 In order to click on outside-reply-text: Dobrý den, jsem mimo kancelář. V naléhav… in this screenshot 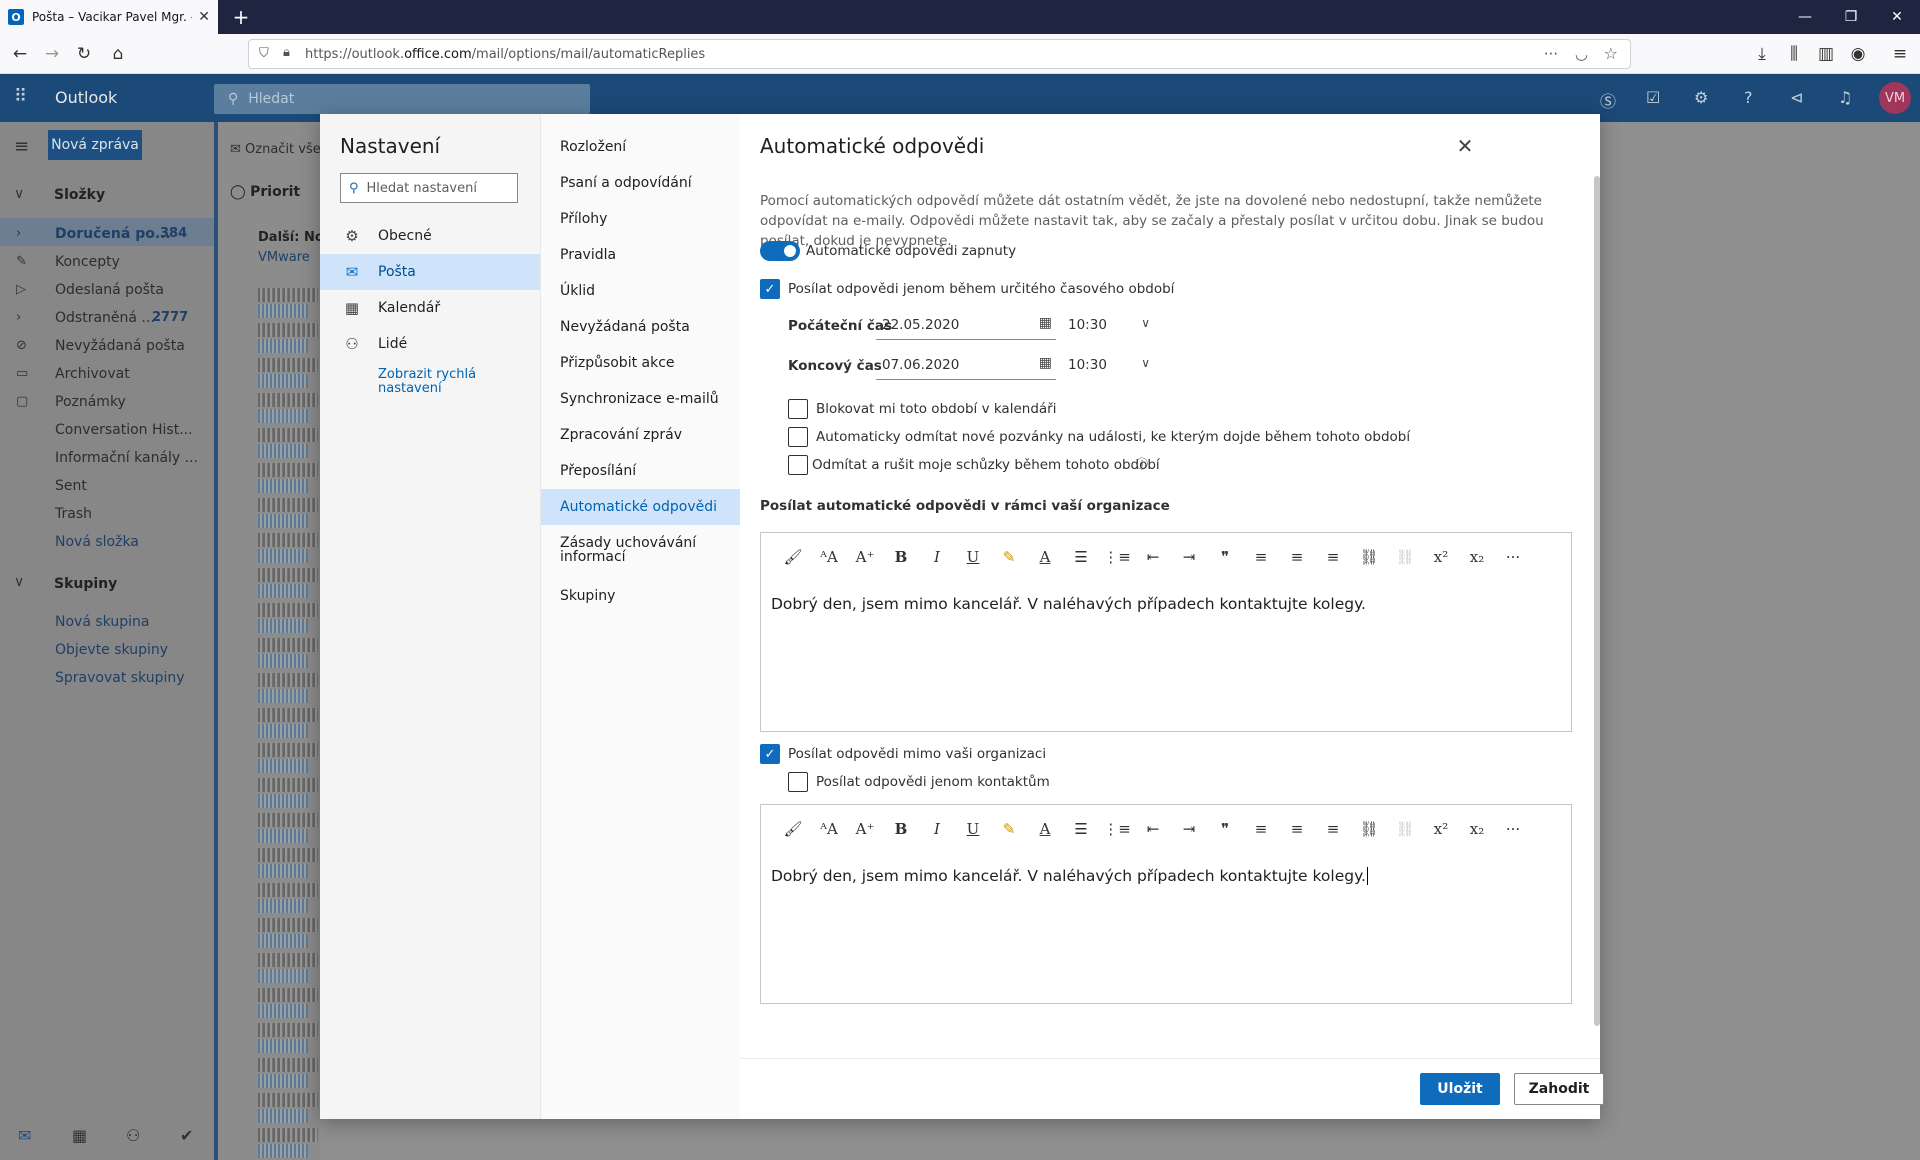, I will do `click(1069, 876)`.